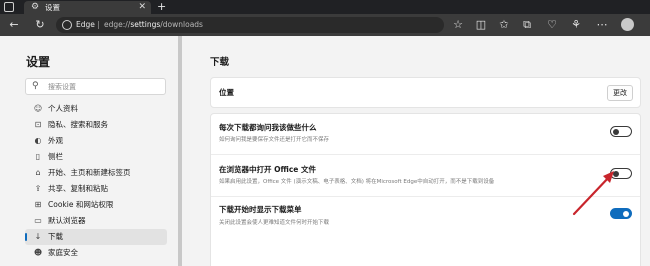  I want to click on ask-toggle, so click(621, 131).